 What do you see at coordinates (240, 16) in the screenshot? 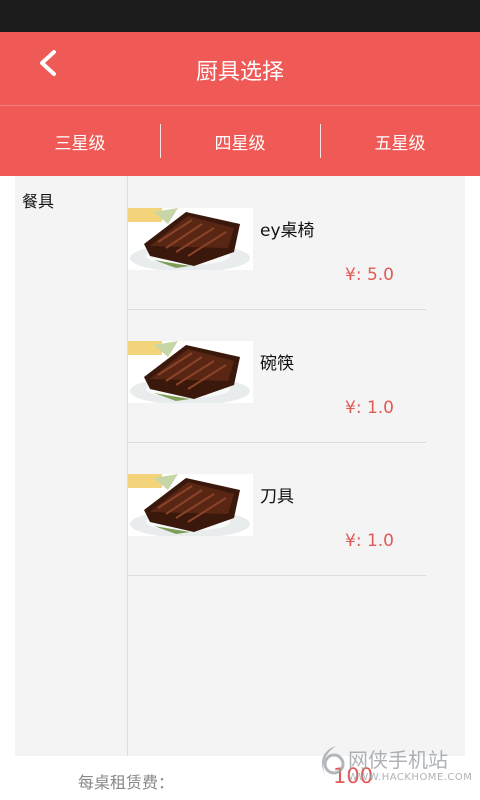
I see `status-bar` at bounding box center [240, 16].